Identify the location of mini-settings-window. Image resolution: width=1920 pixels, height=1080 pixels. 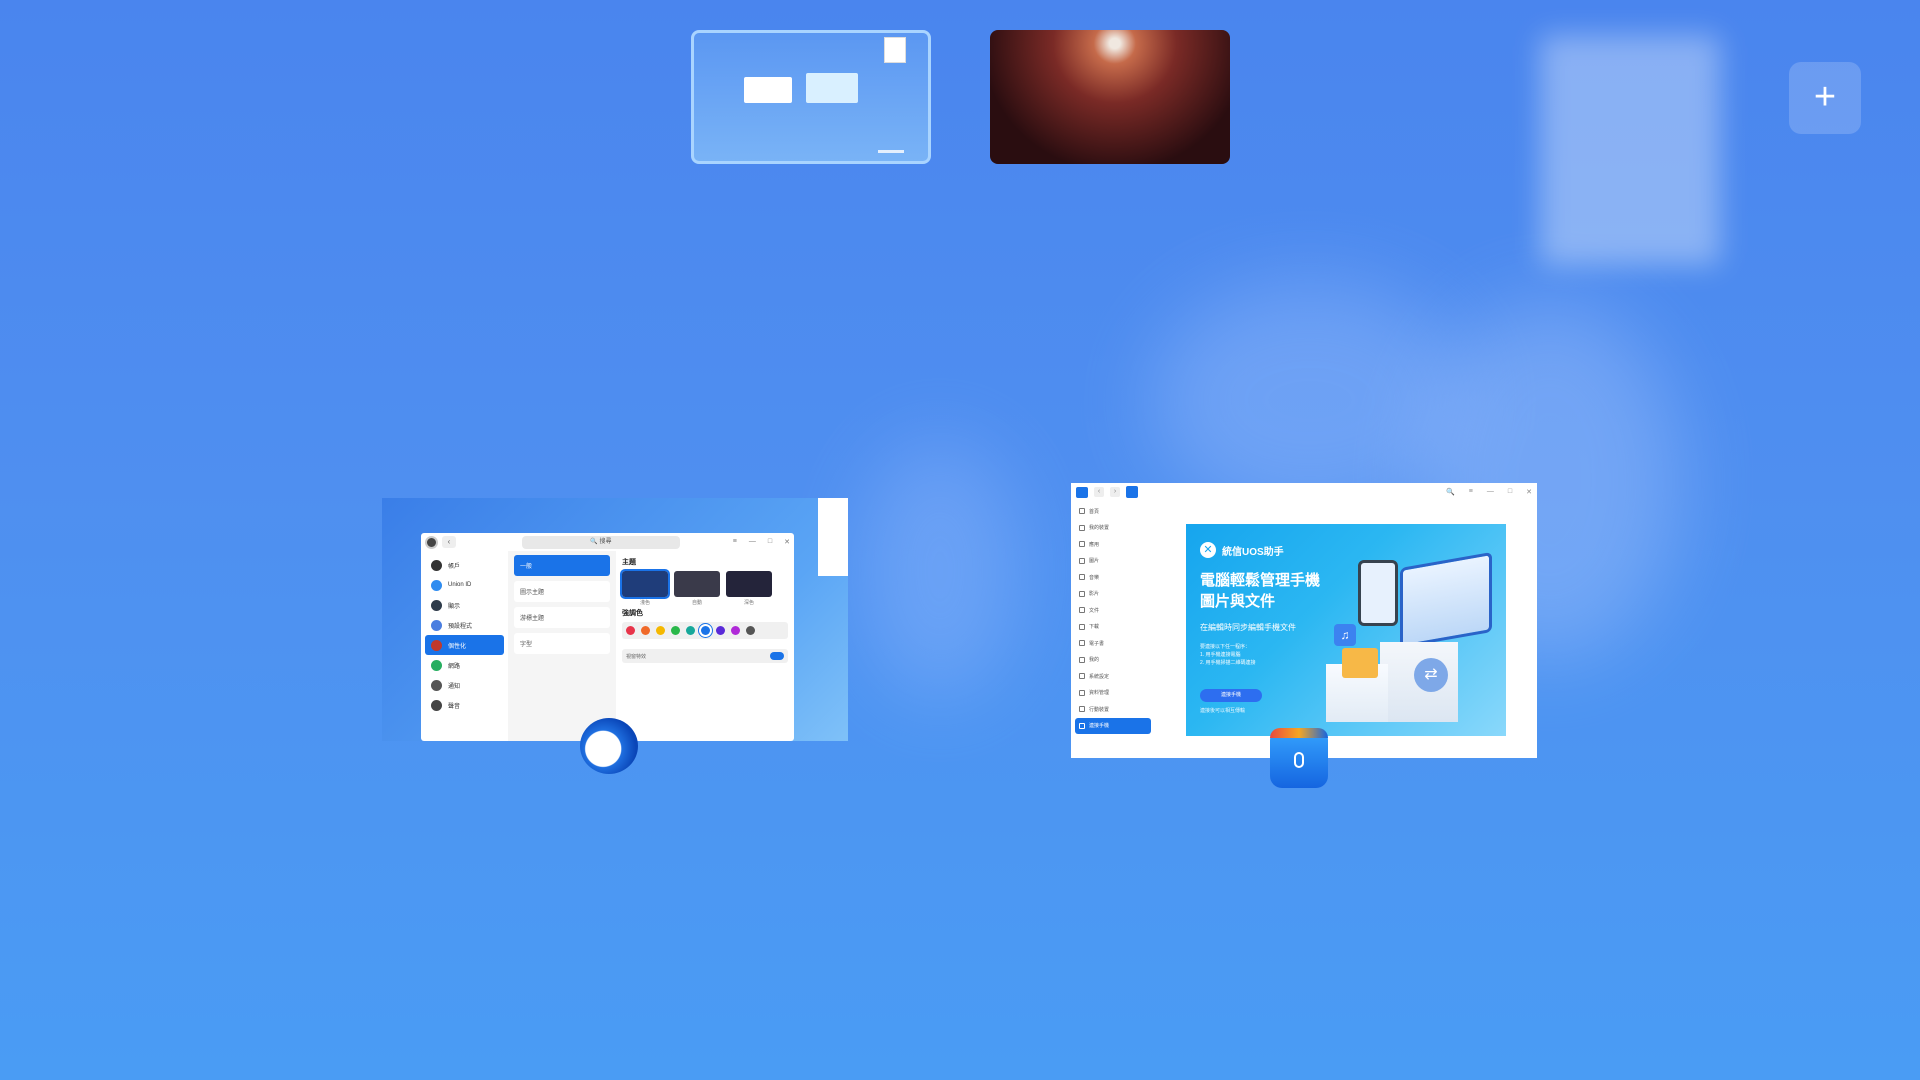
(768, 90).